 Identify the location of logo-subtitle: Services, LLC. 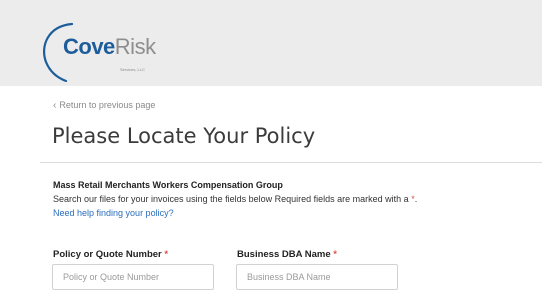
(132, 69).